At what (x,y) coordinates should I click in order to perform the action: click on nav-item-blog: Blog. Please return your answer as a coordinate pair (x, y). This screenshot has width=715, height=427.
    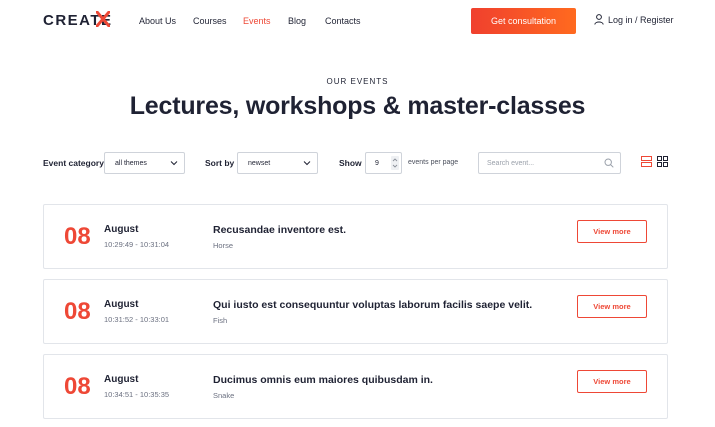
    Looking at the image, I should click on (297, 21).